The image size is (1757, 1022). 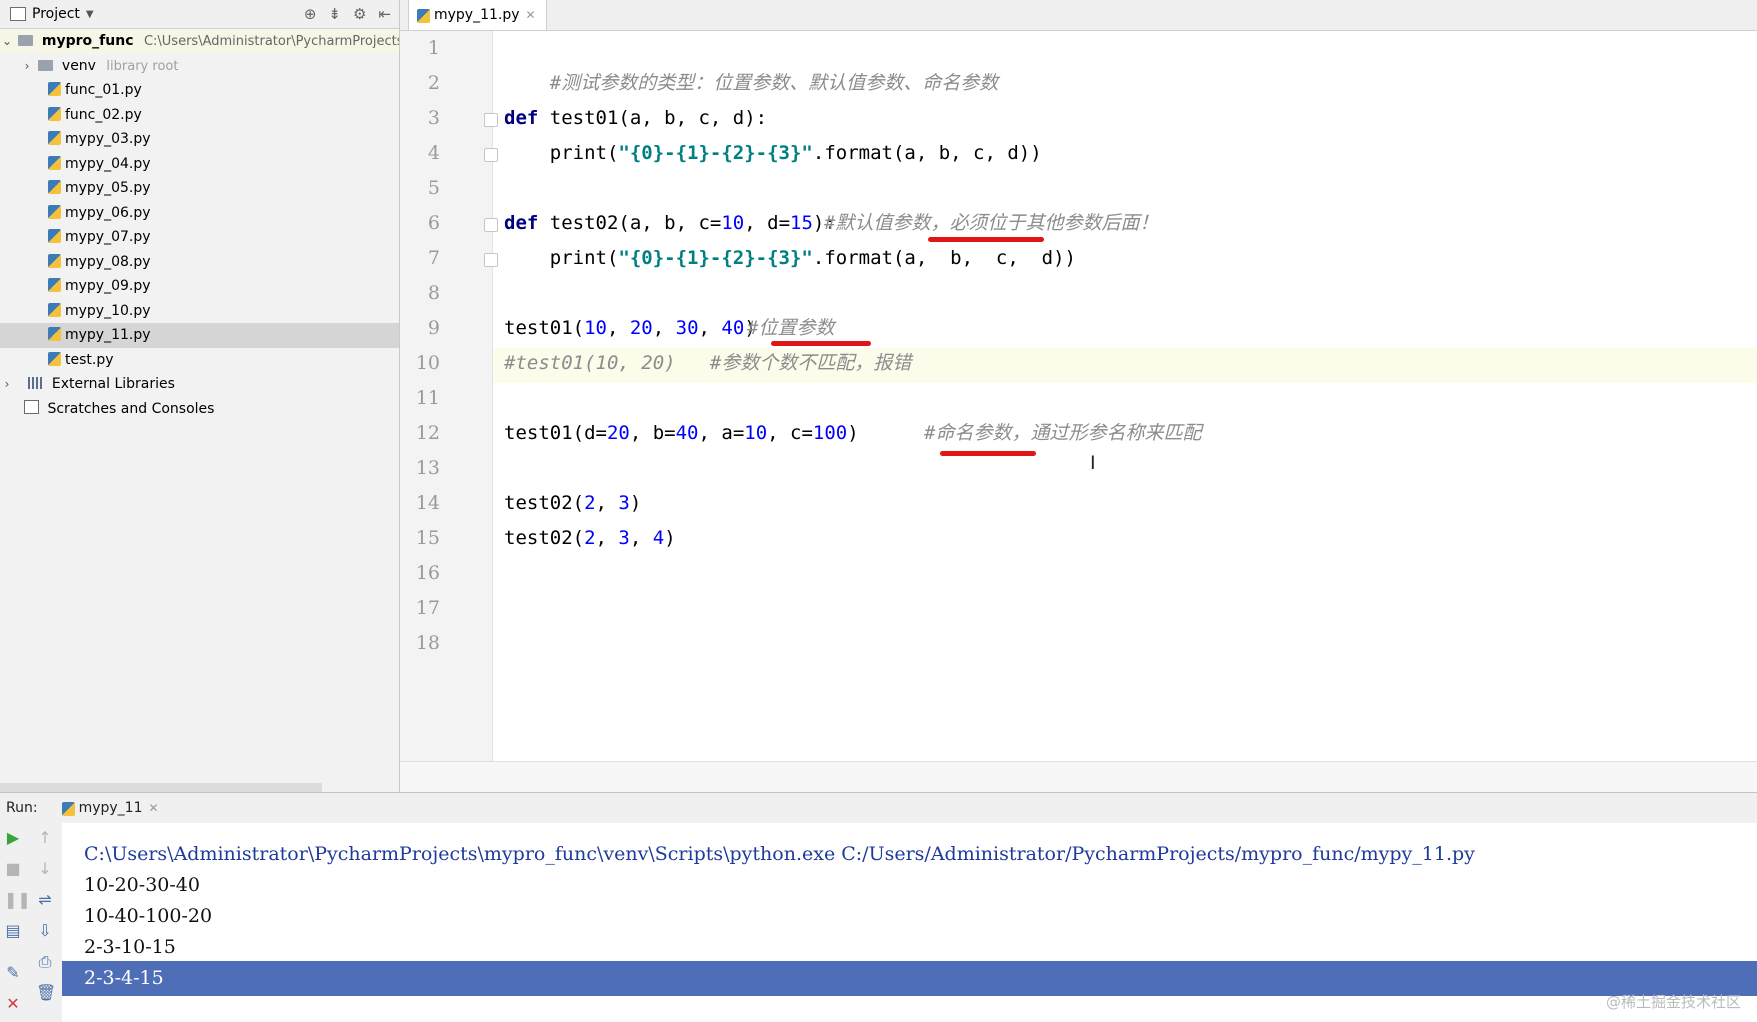 I want to click on tree-item-scratches: Scratches and Consoles, so click(x=199, y=409).